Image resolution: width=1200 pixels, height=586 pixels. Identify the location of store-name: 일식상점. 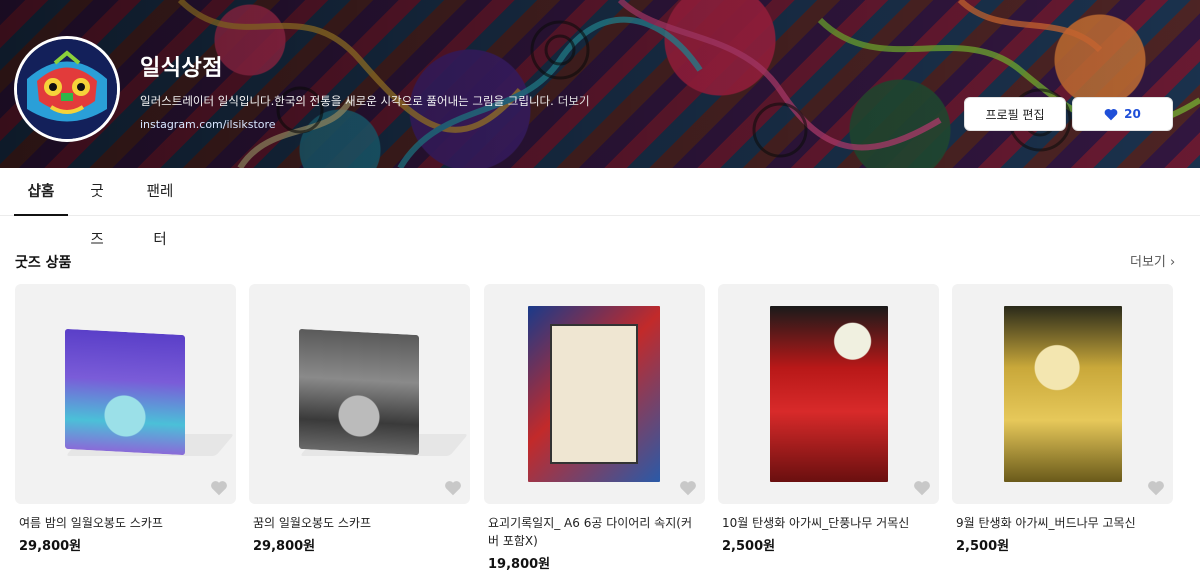
(181, 68).